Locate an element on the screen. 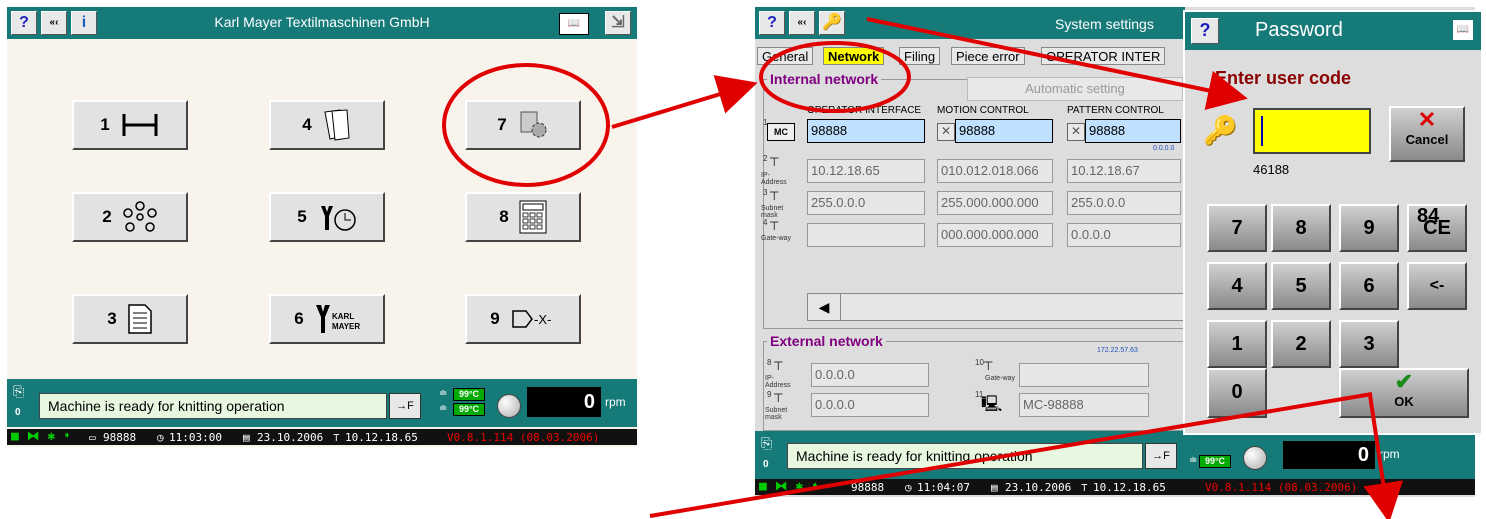 This screenshot has height=519, width=1486. highlight-circle-network-tab is located at coordinates (835, 77).